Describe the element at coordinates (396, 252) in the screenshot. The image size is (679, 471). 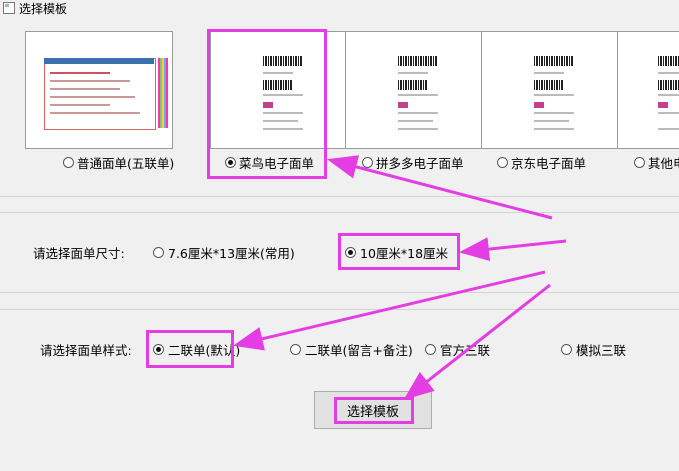
I see `size-option-10x18: 10厘米*18厘米` at that location.